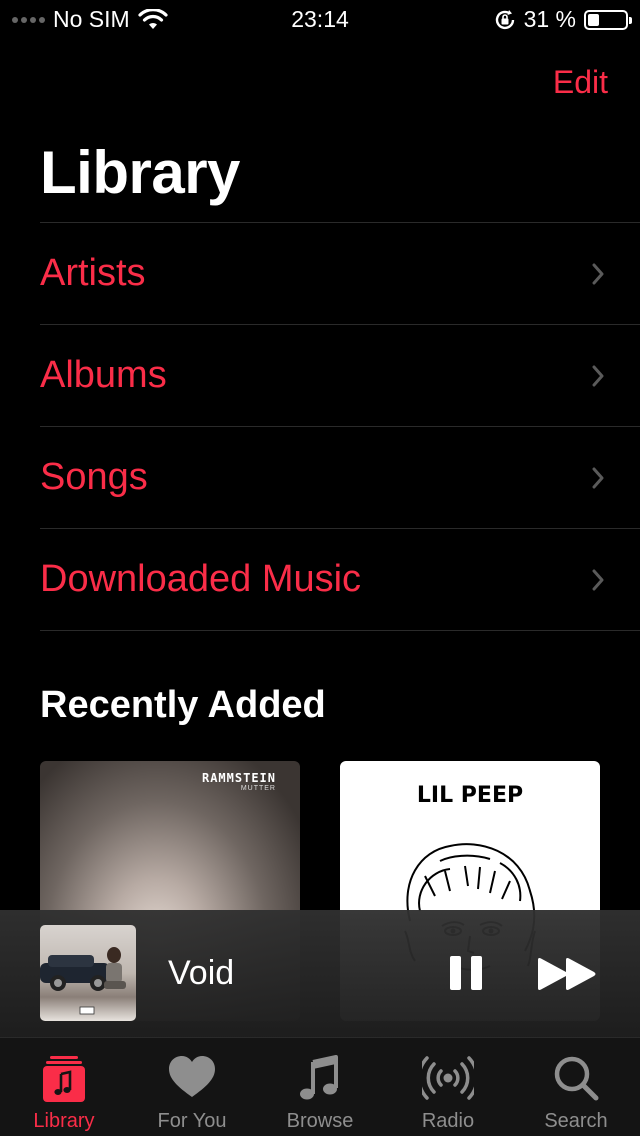 The image size is (640, 1136). I want to click on battery-fill, so click(593, 19).